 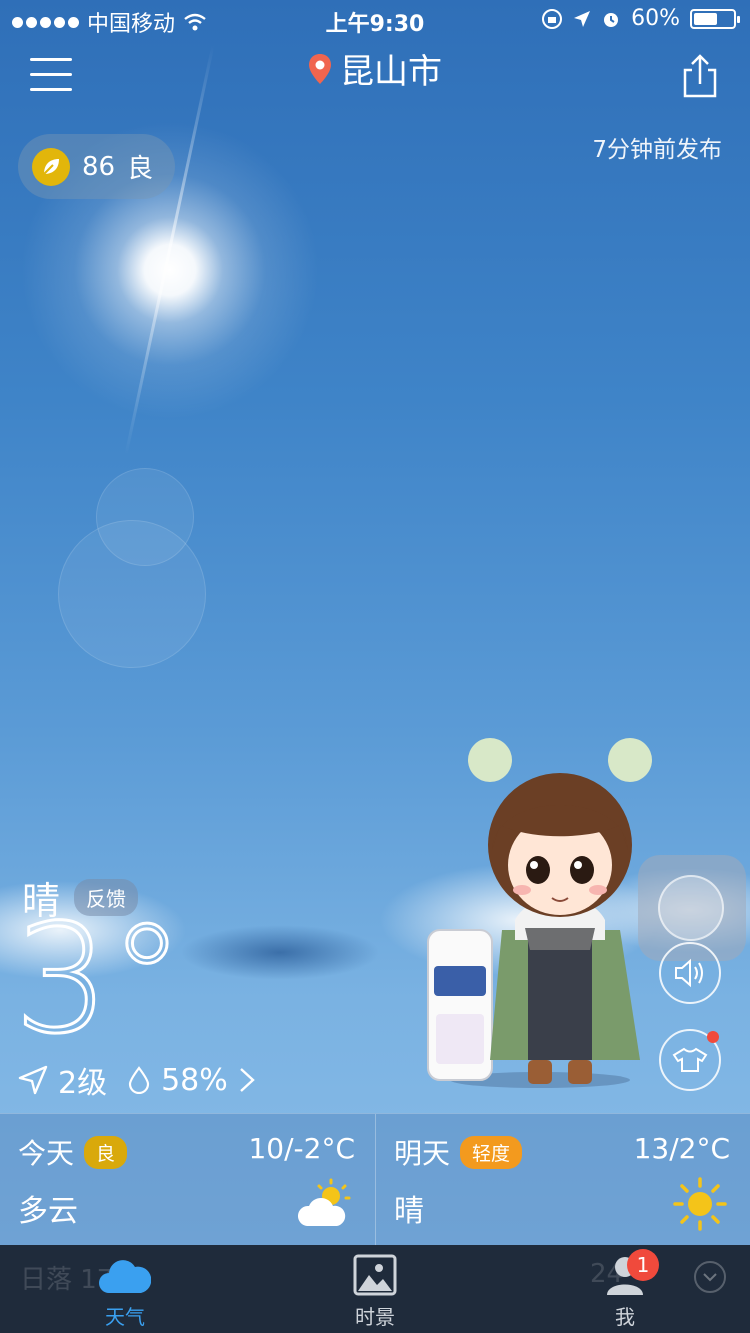 I want to click on chevron-down-icon, so click(x=710, y=1277).